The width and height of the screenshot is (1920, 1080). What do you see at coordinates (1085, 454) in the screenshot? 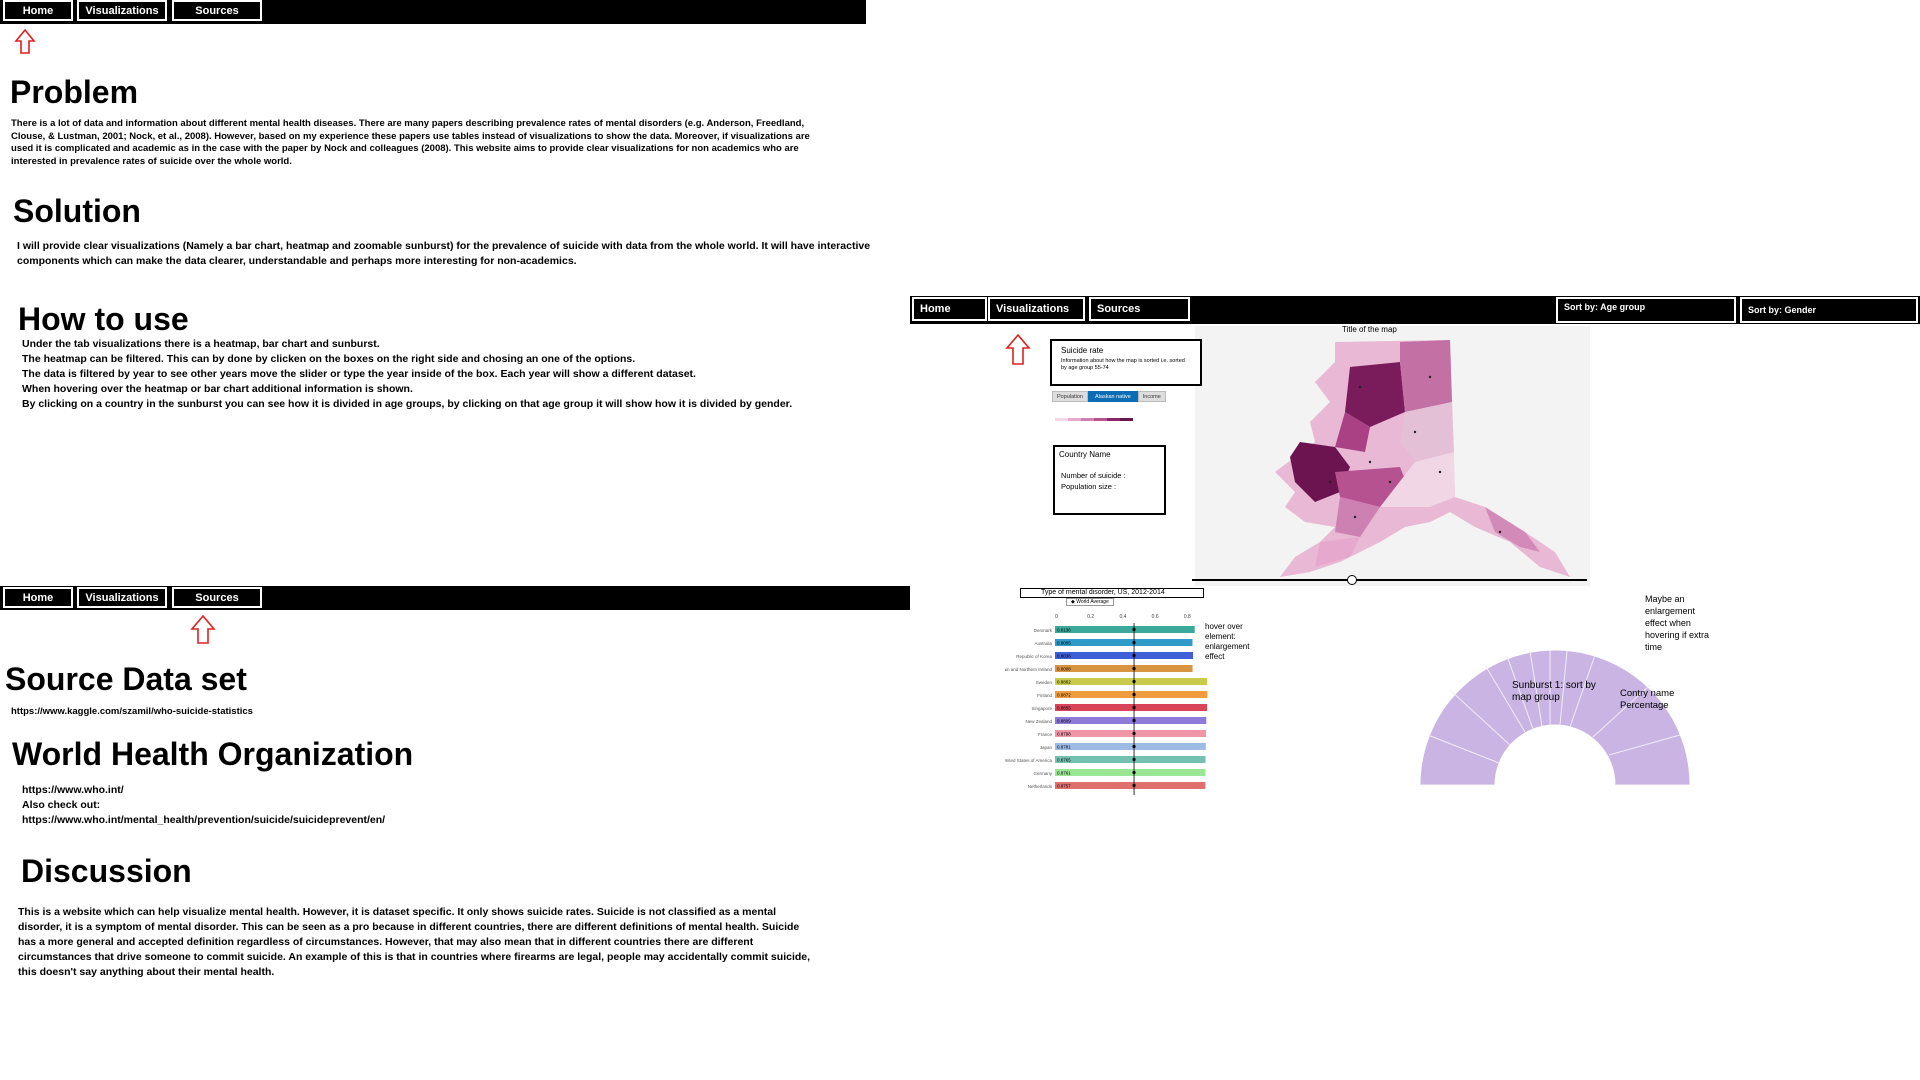
I see `country-name: Country Name` at bounding box center [1085, 454].